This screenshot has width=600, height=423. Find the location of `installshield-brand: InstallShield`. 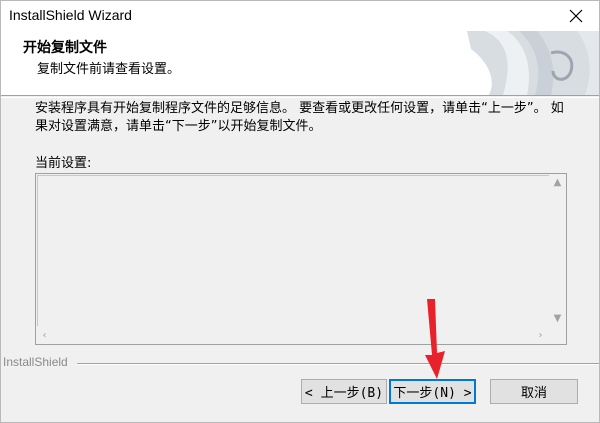

installshield-brand: InstallShield is located at coordinates (35, 362).